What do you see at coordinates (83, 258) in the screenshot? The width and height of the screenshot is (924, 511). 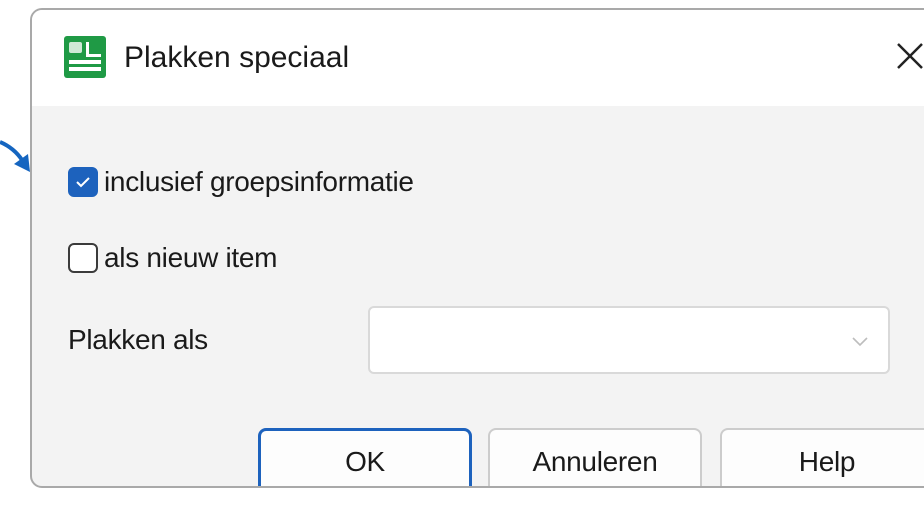 I see `as-new-item-checkbox` at bounding box center [83, 258].